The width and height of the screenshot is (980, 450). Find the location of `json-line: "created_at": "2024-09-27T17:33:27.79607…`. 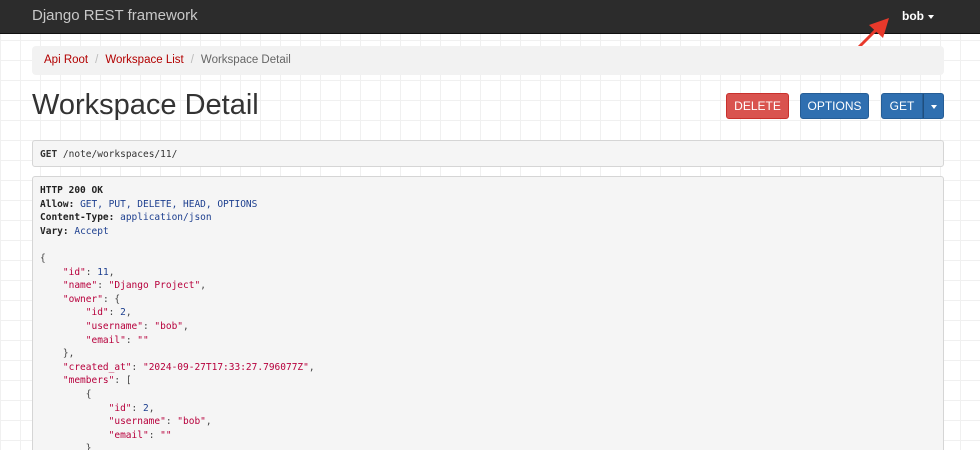

json-line: "created_at": "2024-09-27T17:33:27.79607… is located at coordinates (488, 368).